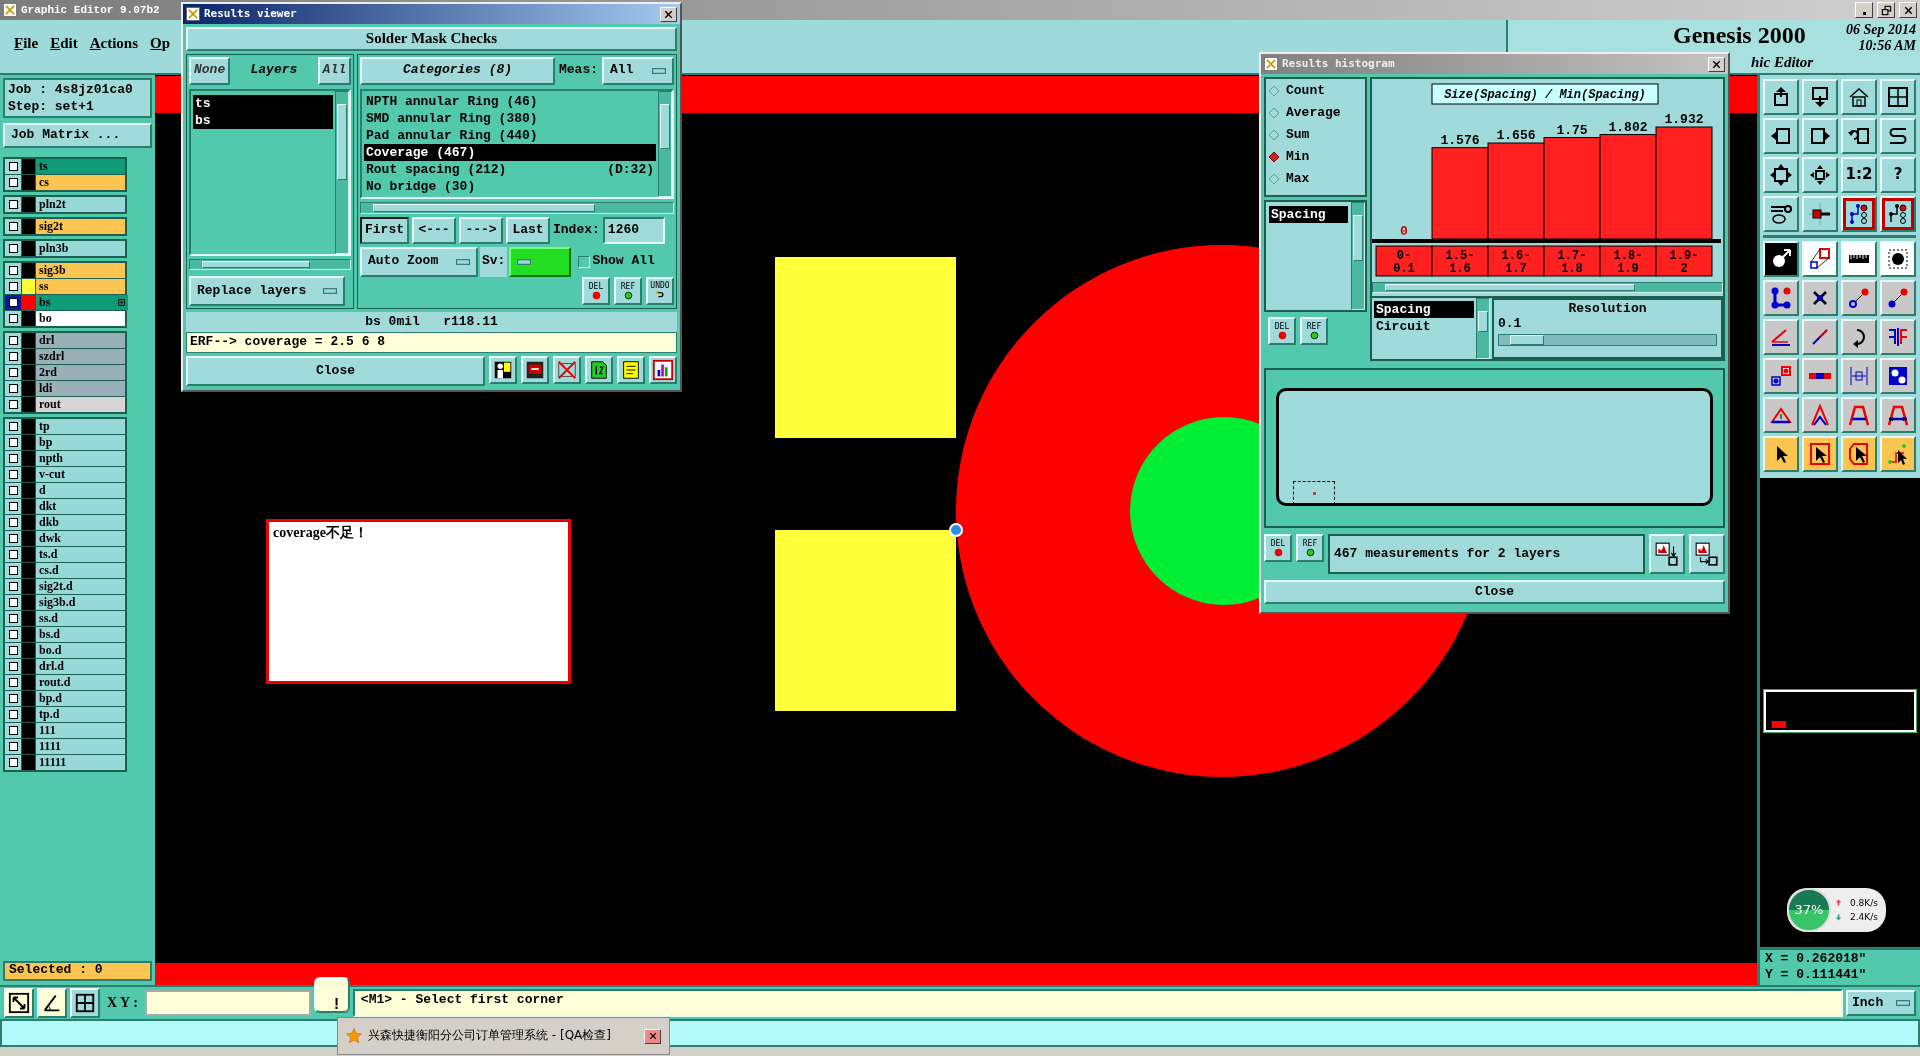 Image resolution: width=1920 pixels, height=1056 pixels. What do you see at coordinates (1859, 415) in the screenshot?
I see `trapezoid-button` at bounding box center [1859, 415].